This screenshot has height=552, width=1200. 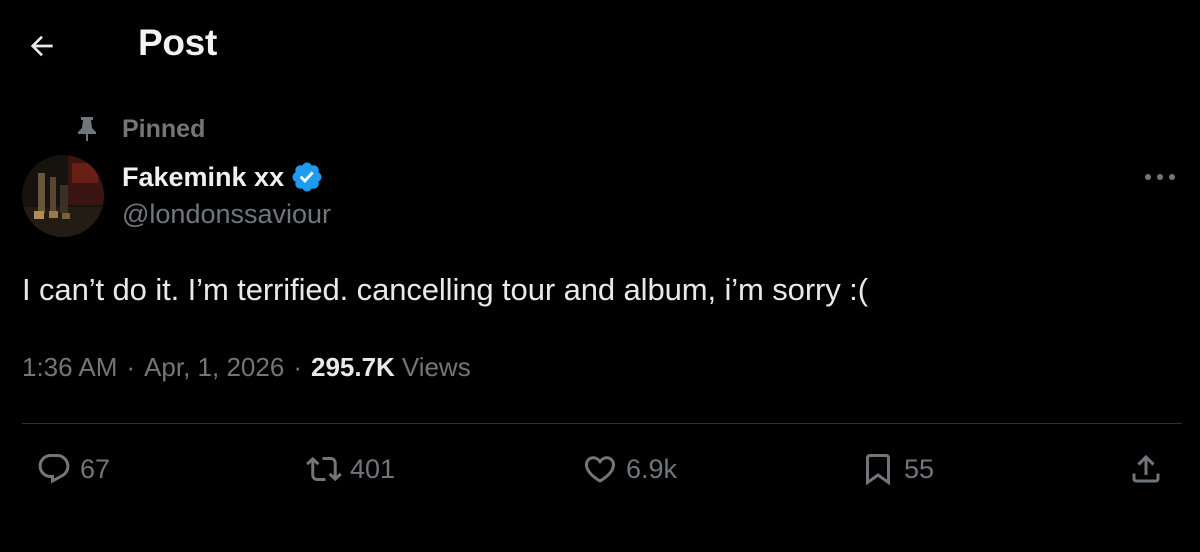 I want to click on repost-button: 401, so click(x=350, y=469).